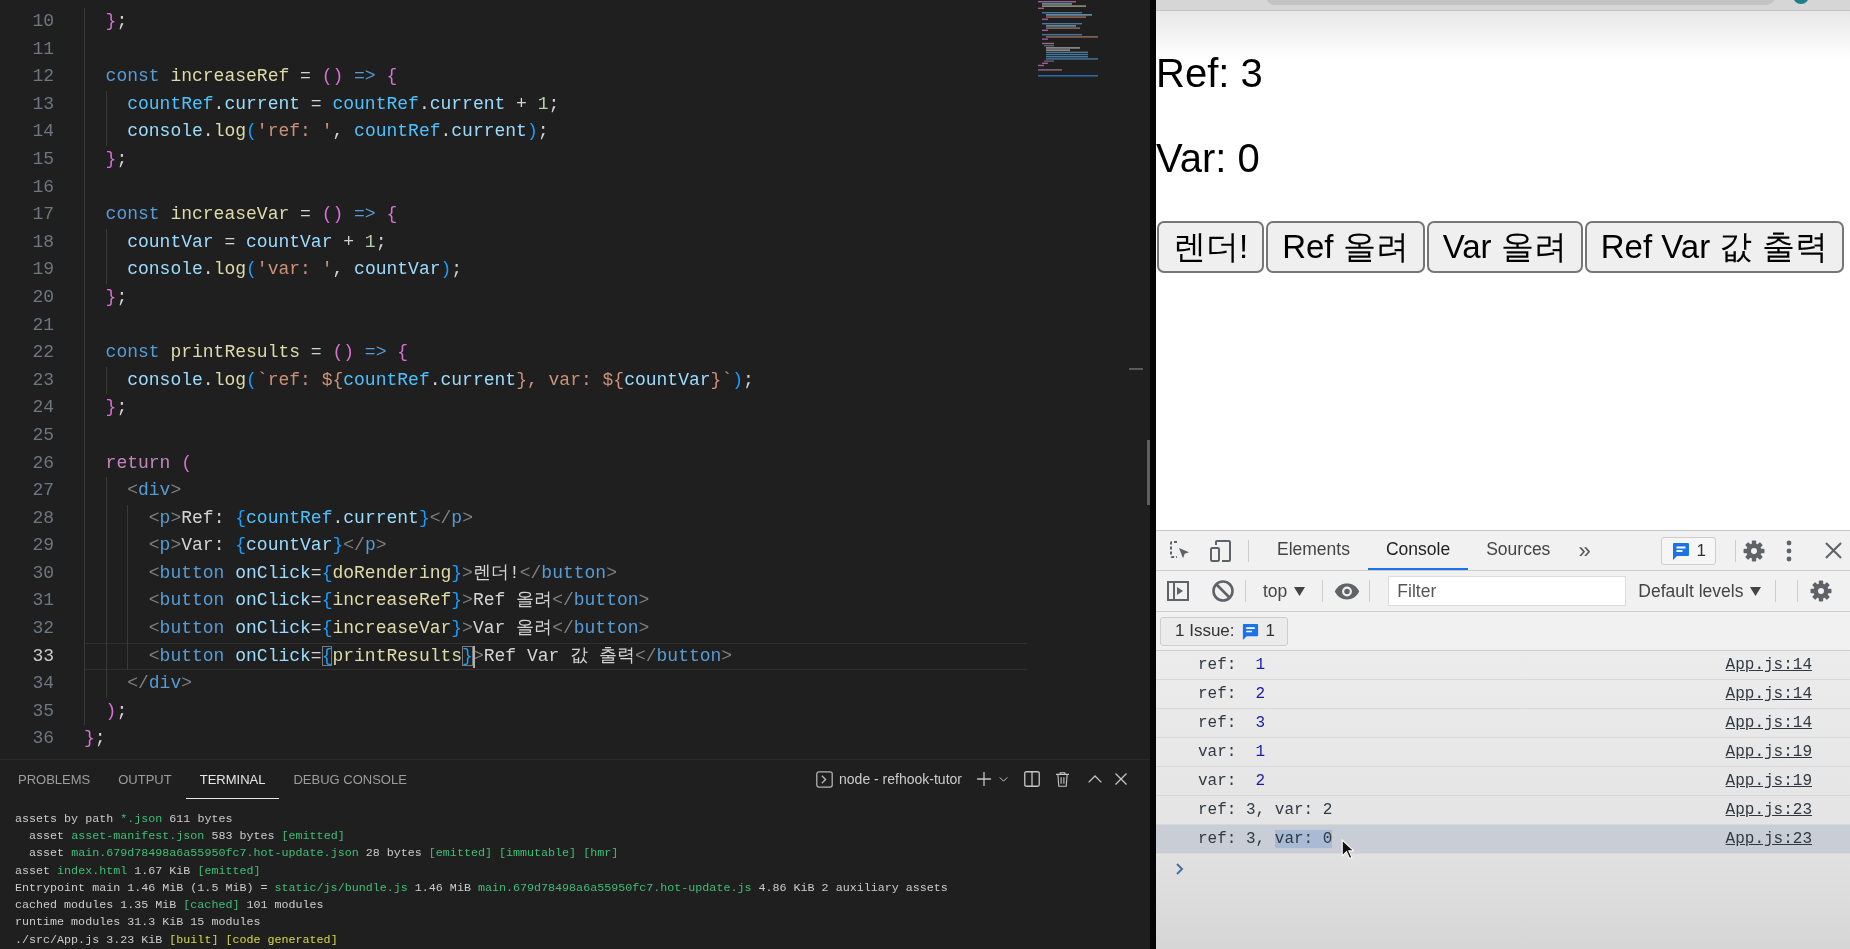 The height and width of the screenshot is (949, 1850). I want to click on line-number: 34, so click(42, 684).